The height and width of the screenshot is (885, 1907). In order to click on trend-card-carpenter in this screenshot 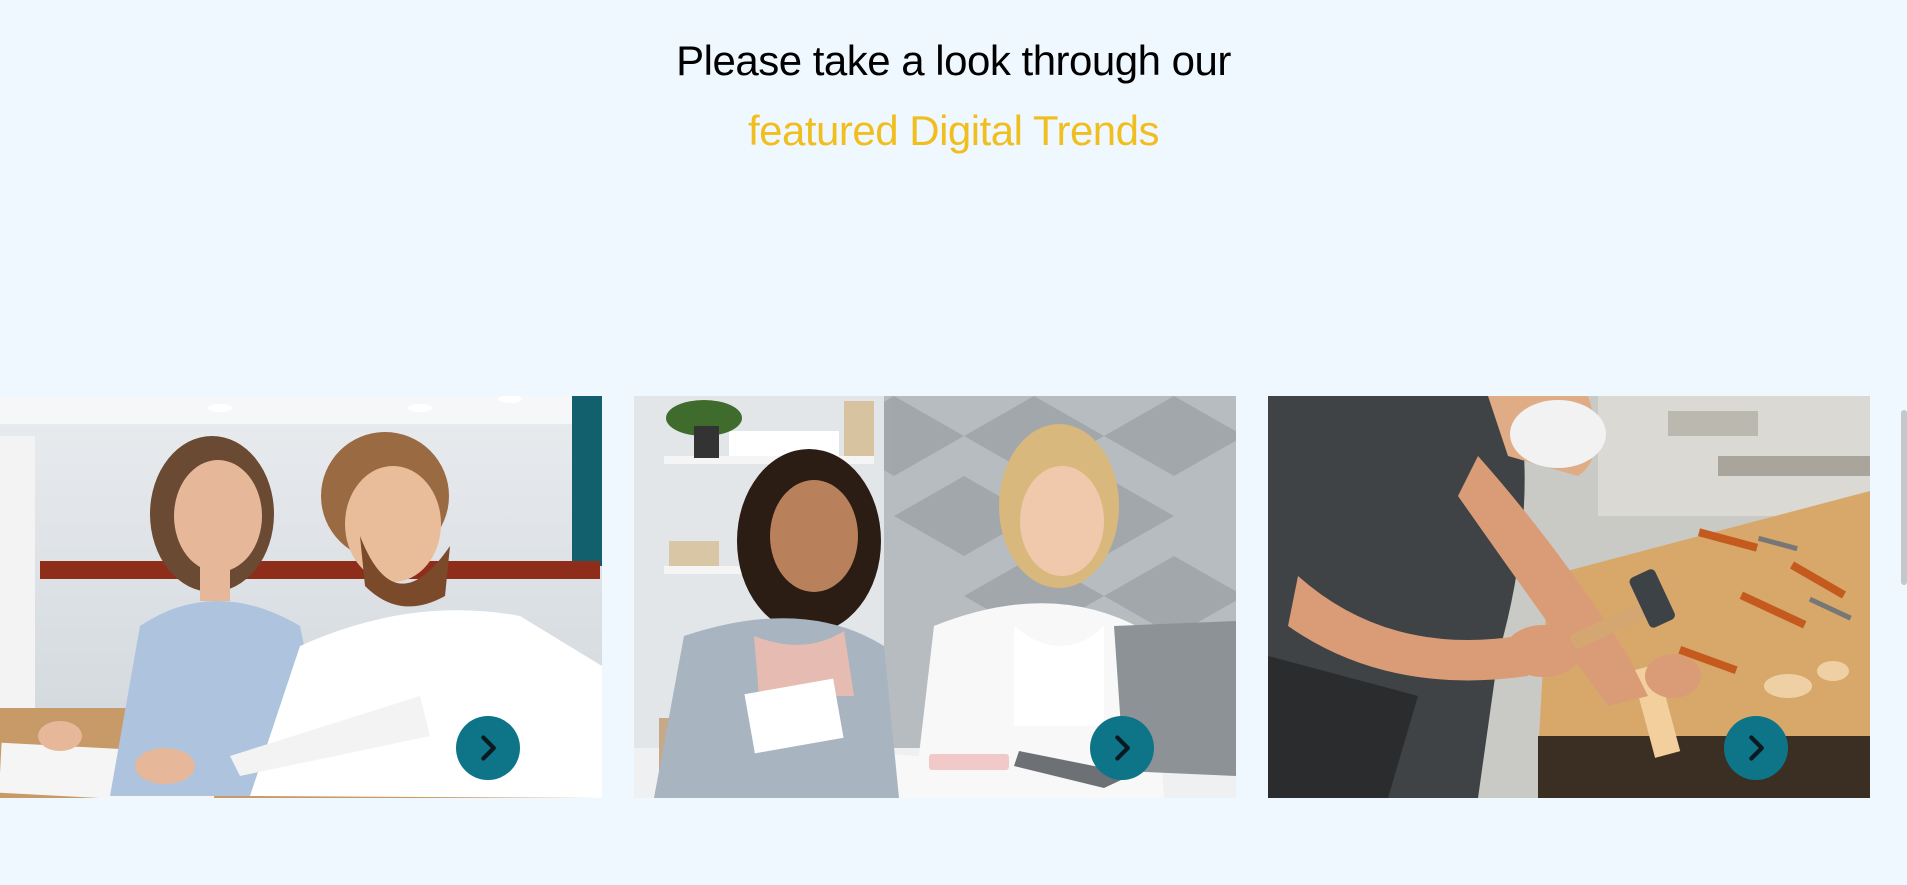, I will do `click(1569, 597)`.